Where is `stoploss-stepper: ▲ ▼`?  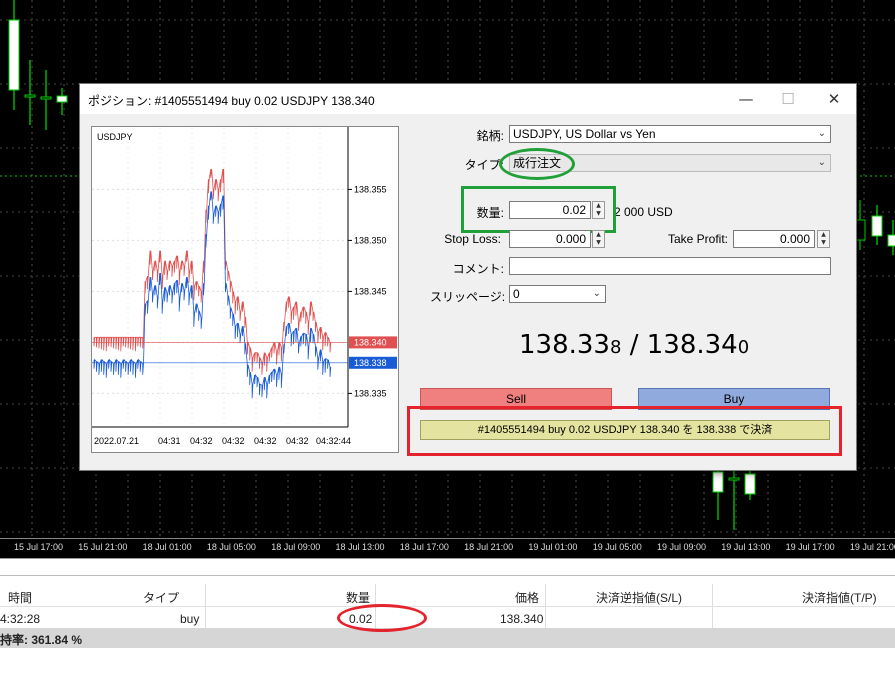
stoploss-stepper: ▲ ▼ is located at coordinates (598, 239).